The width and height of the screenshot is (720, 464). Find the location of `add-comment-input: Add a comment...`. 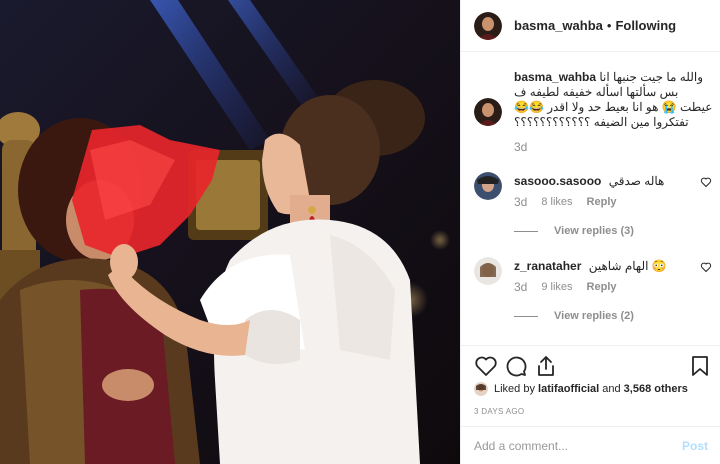

add-comment-input: Add a comment... is located at coordinates (578, 446).